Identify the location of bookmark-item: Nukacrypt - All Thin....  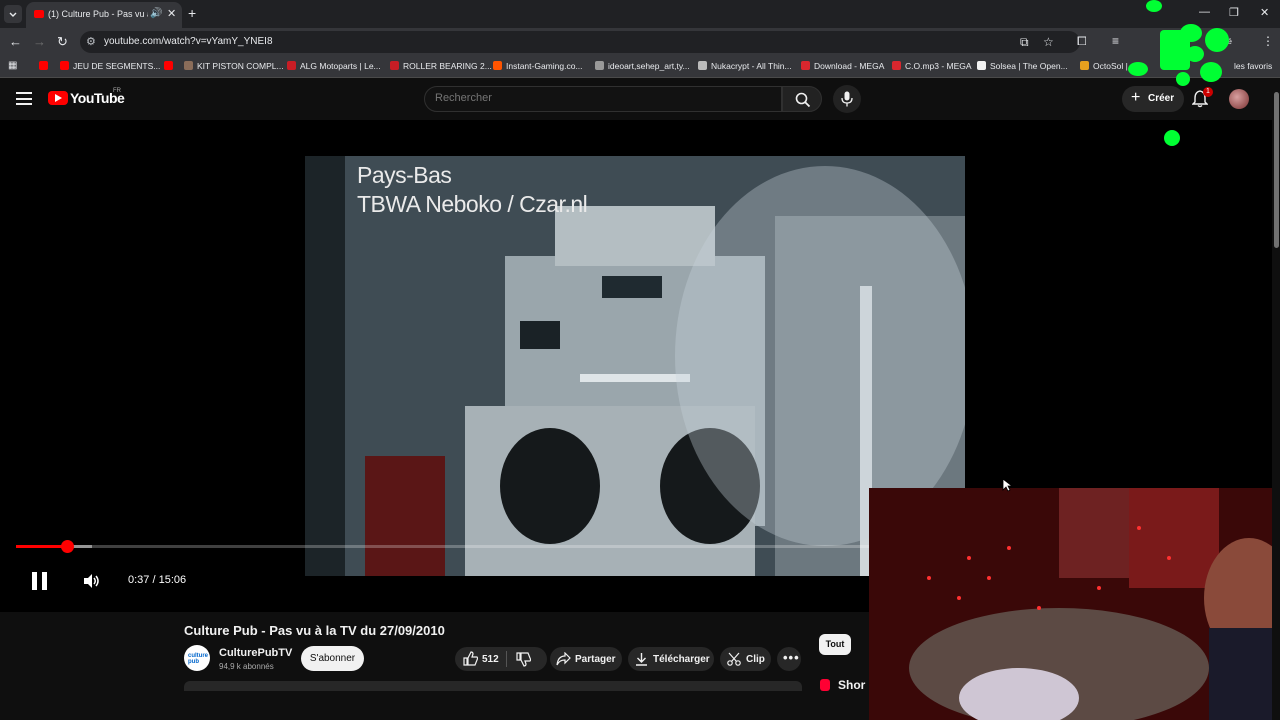
(745, 66).